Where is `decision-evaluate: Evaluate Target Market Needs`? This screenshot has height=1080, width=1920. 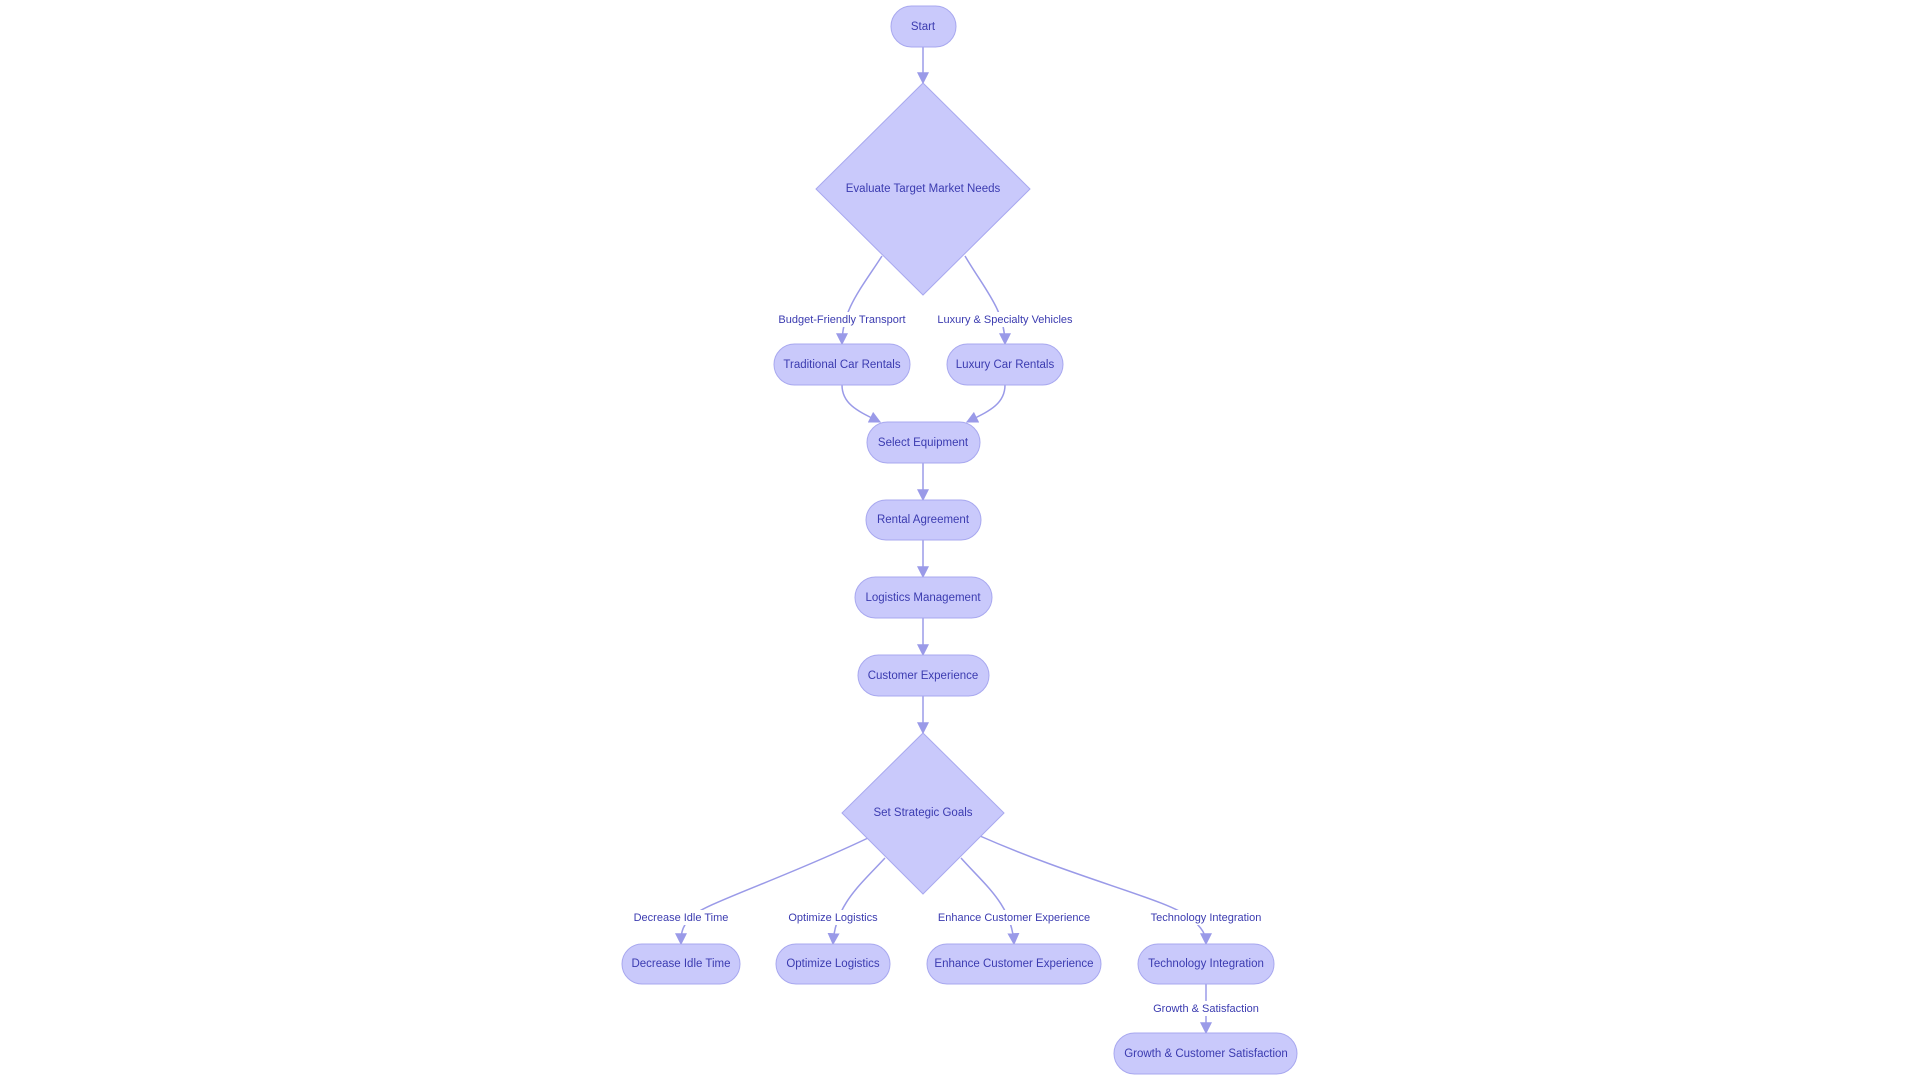 decision-evaluate: Evaluate Target Market Needs is located at coordinates (923, 189).